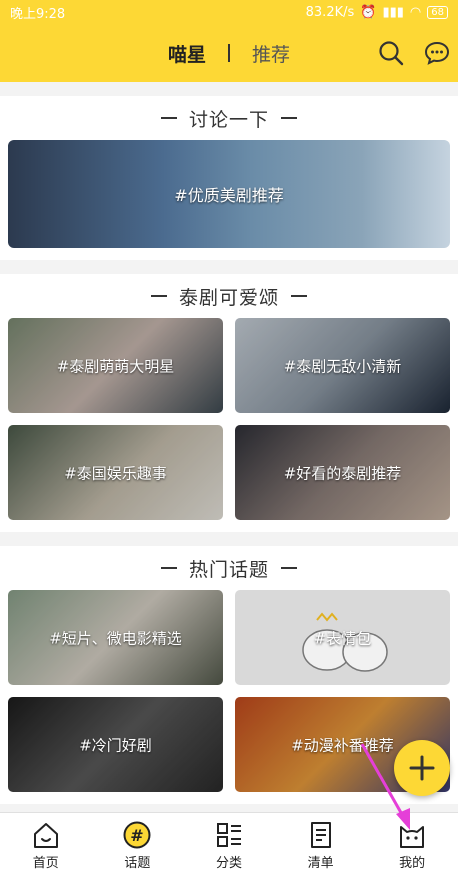 The height and width of the screenshot is (879, 458). What do you see at coordinates (393, 12) in the screenshot?
I see `signal-icon: ▮▮▮` at bounding box center [393, 12].